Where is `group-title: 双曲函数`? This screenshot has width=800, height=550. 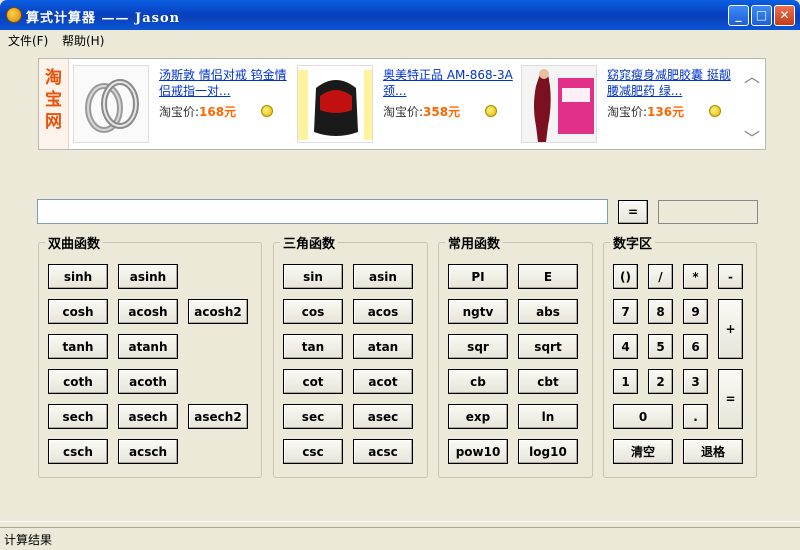 group-title: 双曲函数 is located at coordinates (74, 242).